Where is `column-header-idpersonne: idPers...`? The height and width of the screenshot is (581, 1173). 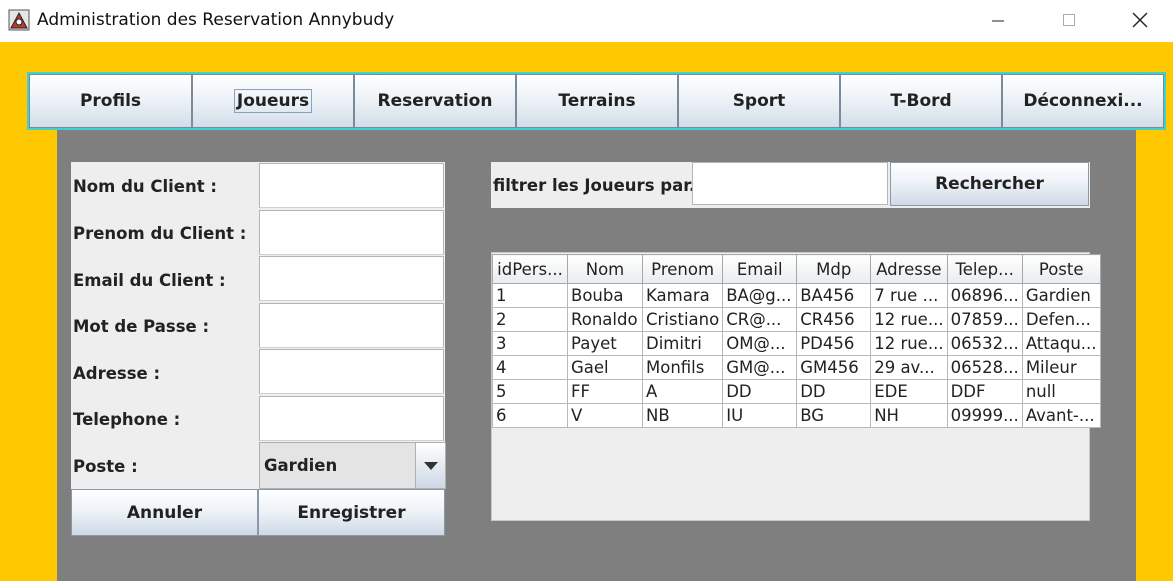 column-header-idpersonne: idPers... is located at coordinates (530, 269).